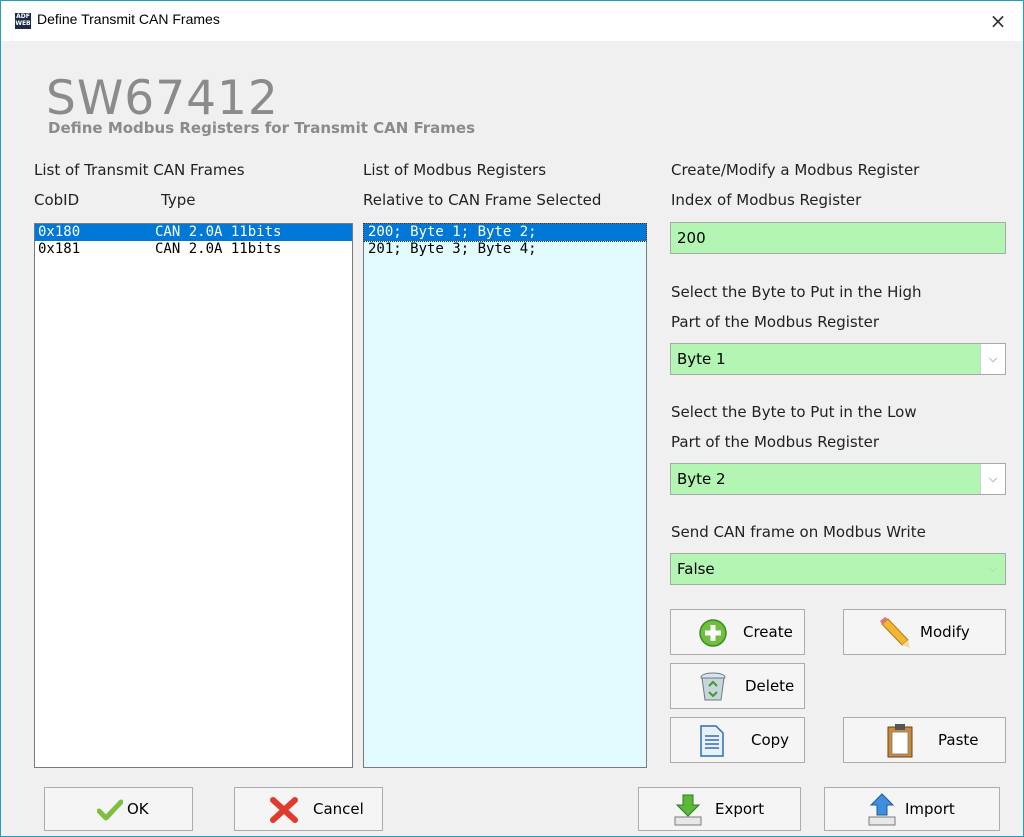 This screenshot has width=1024, height=837. Describe the element at coordinates (59, 232) in the screenshot. I see `frame-cobid: 0x180` at that location.